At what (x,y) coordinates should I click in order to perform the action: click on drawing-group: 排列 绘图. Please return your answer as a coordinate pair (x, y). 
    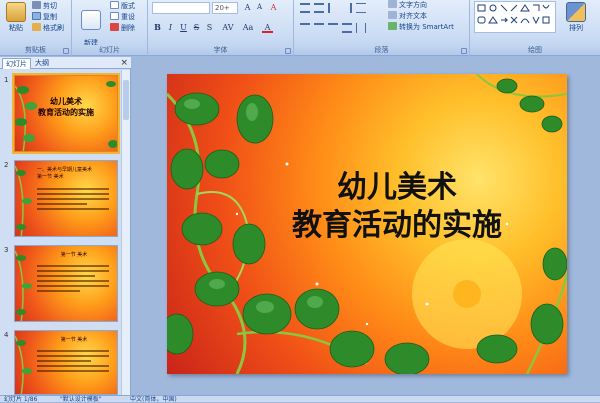
    Looking at the image, I should click on (535, 28).